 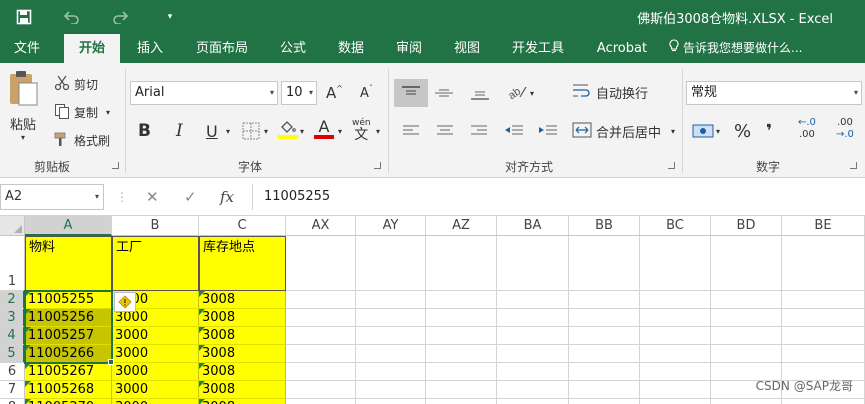 I want to click on column-header-b: B, so click(x=155, y=226).